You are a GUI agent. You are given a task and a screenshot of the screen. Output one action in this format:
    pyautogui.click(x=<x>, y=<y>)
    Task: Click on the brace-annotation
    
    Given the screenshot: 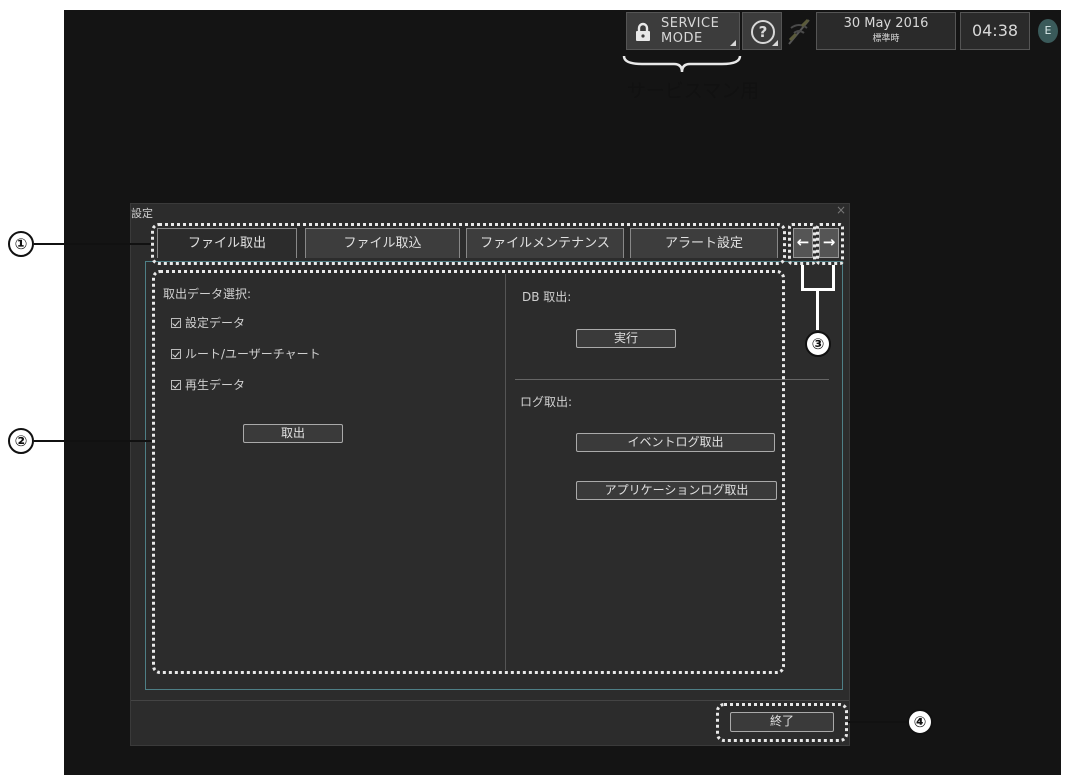 What is the action you would take?
    pyautogui.click(x=682, y=64)
    